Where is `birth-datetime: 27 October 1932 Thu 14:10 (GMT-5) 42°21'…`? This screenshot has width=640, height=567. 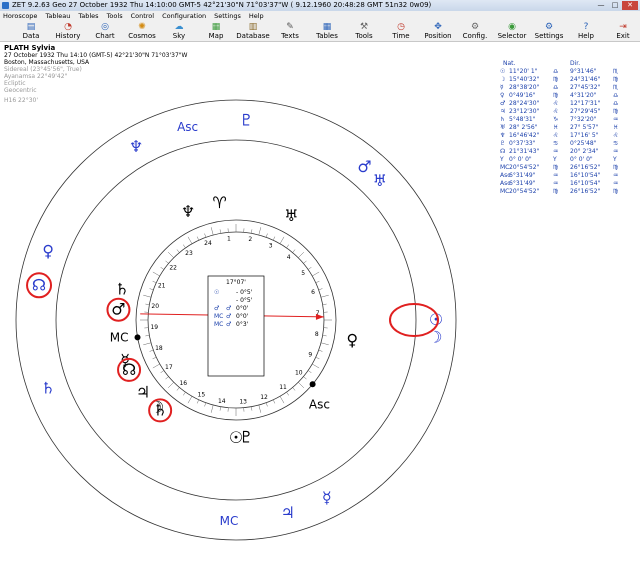 birth-datetime: 27 October 1932 Thu 14:10 (GMT-5) 42°21'… is located at coordinates (96, 55).